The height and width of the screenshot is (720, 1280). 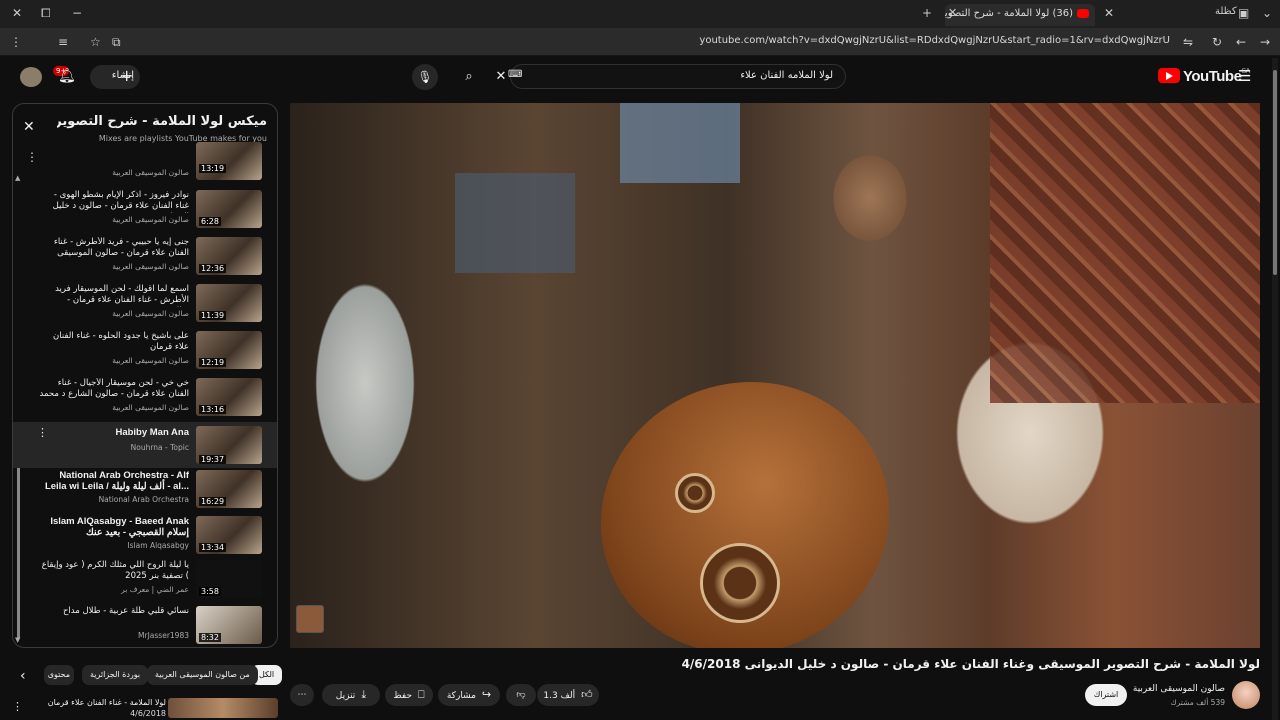 What do you see at coordinates (515, 74) in the screenshot?
I see `keyboard-icon: ⌨` at bounding box center [515, 74].